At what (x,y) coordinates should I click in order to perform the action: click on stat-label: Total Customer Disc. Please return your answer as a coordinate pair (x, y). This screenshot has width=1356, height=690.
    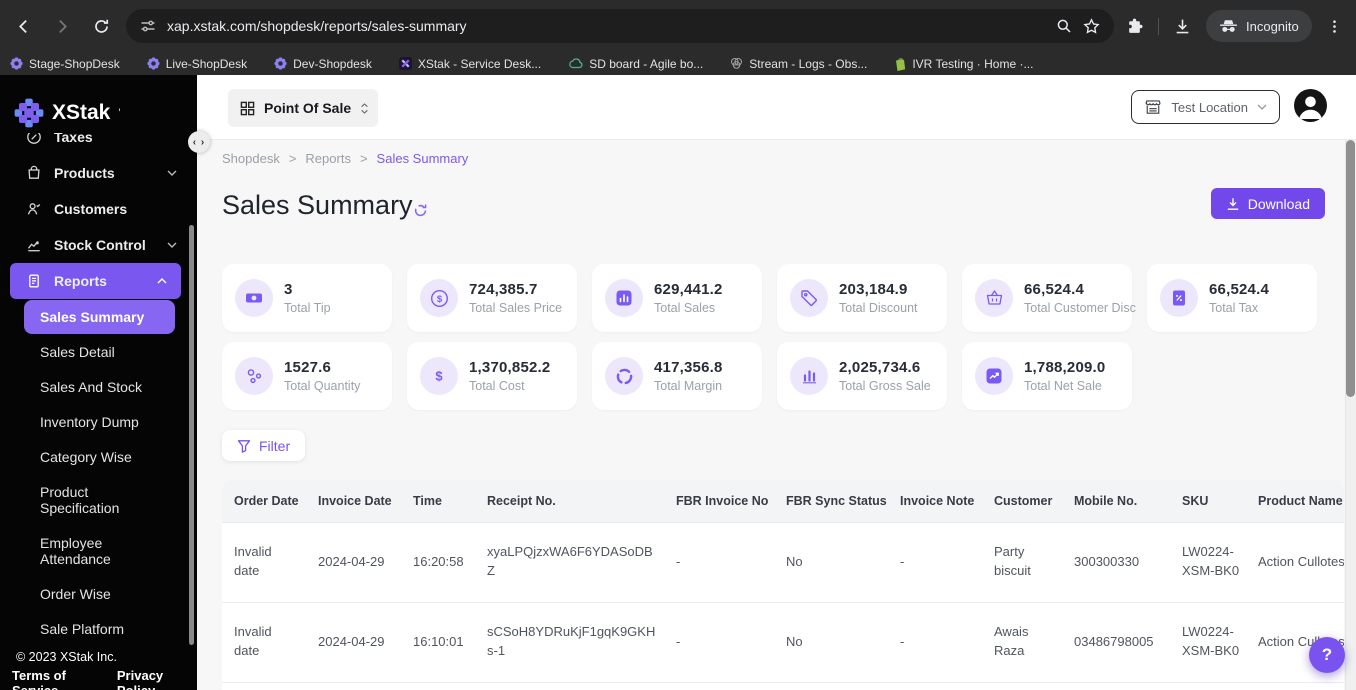
    Looking at the image, I should click on (1080, 308).